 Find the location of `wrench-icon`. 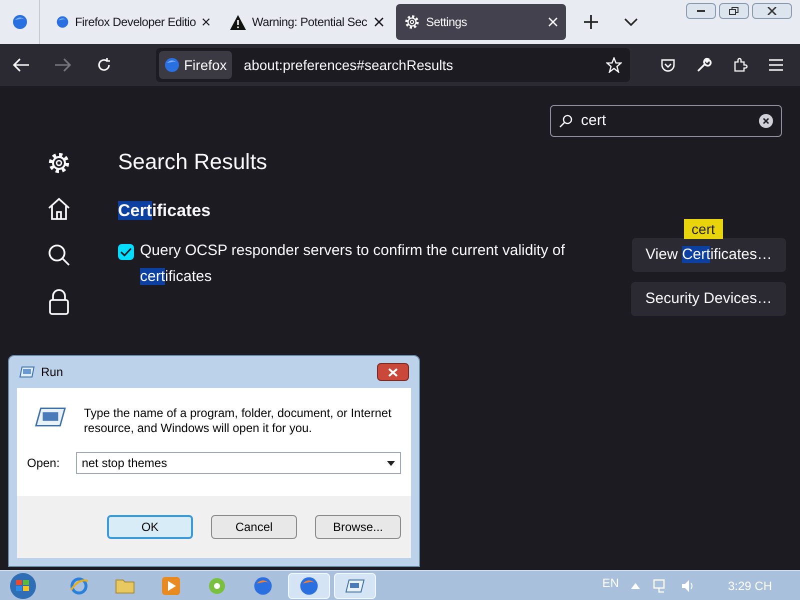

wrench-icon is located at coordinates (704, 65).